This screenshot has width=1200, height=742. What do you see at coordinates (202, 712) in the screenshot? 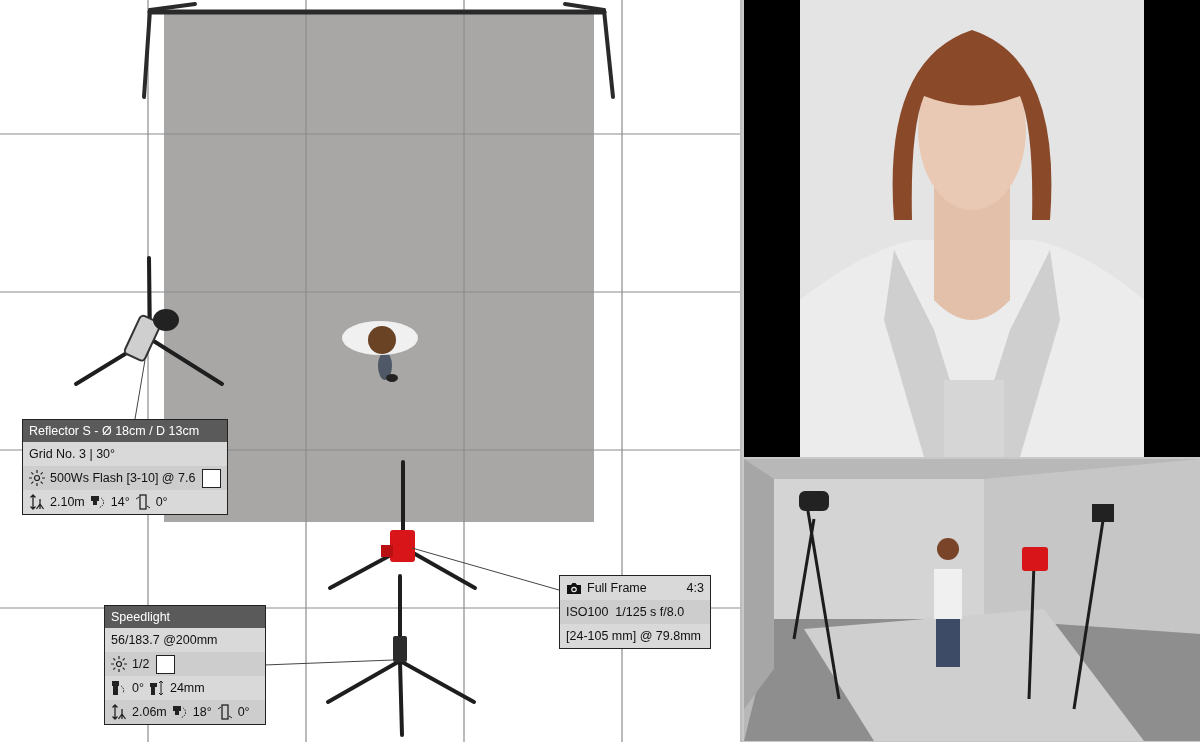
I see `tilt-angle: 18°` at bounding box center [202, 712].